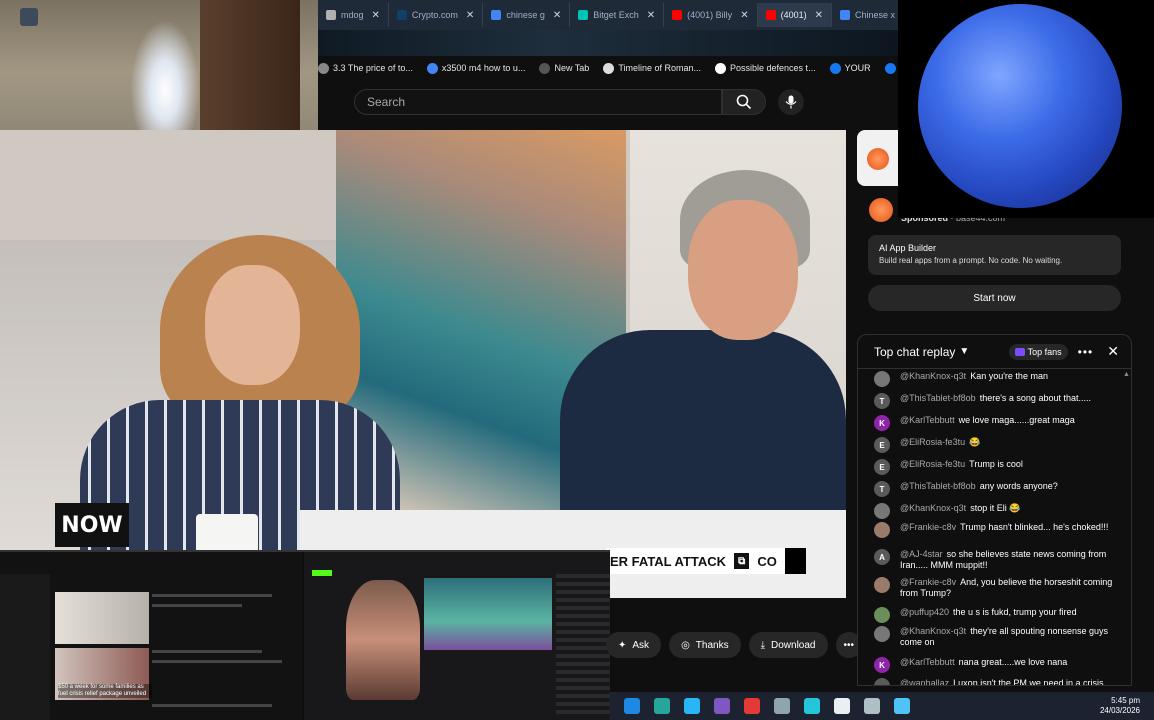  What do you see at coordinates (662, 706) in the screenshot?
I see `store-icon` at bounding box center [662, 706].